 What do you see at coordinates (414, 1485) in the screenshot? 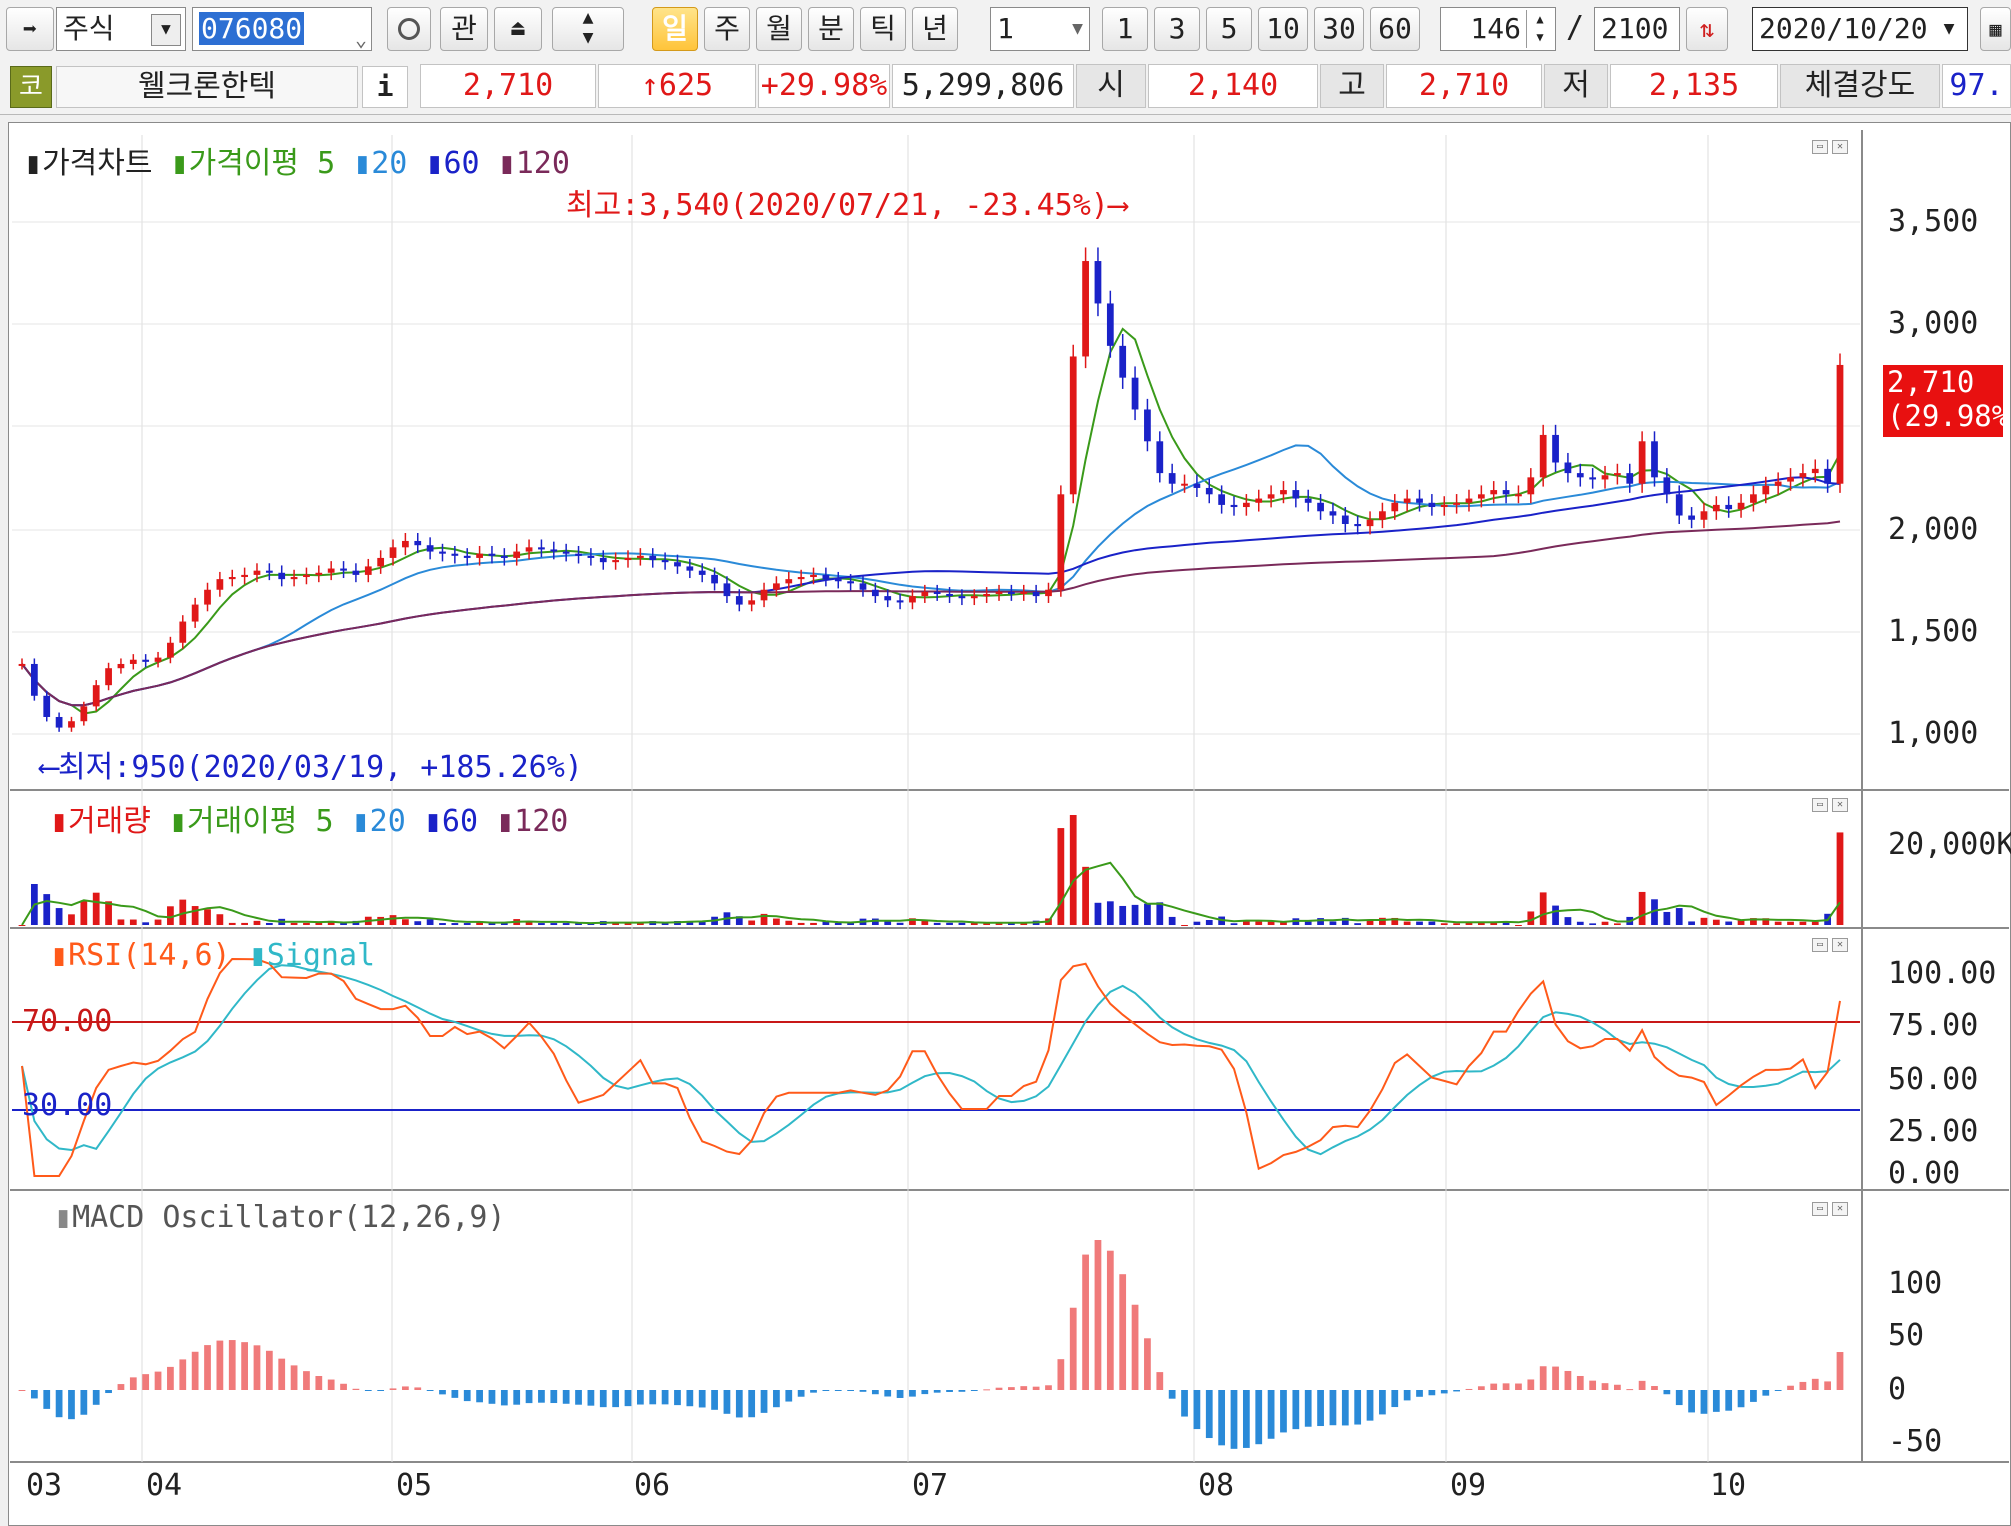
I see `x-tick-month: 05` at bounding box center [414, 1485].